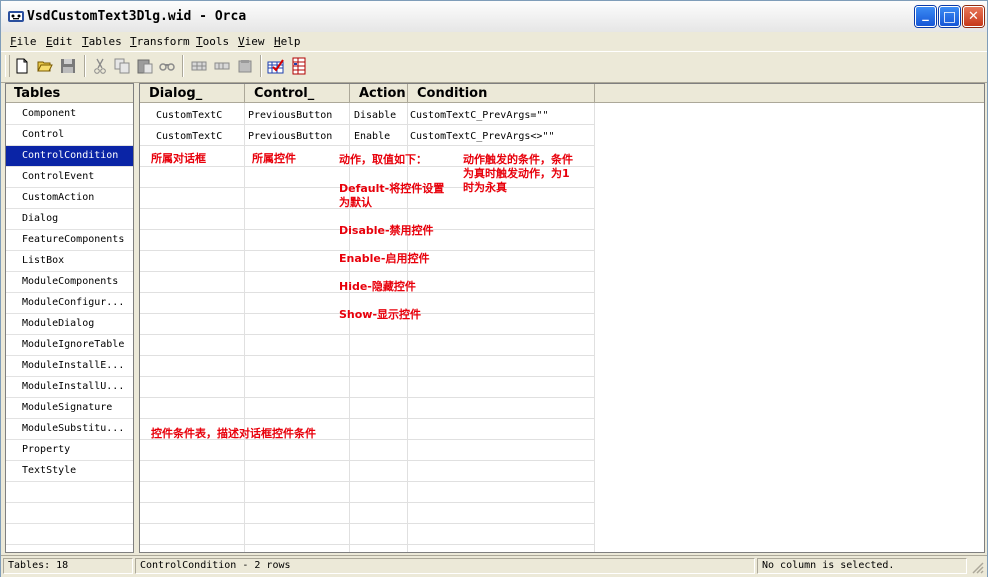 This screenshot has height=577, width=988. I want to click on annotation-condition-1: 动作触发的条件，条件, so click(518, 159).